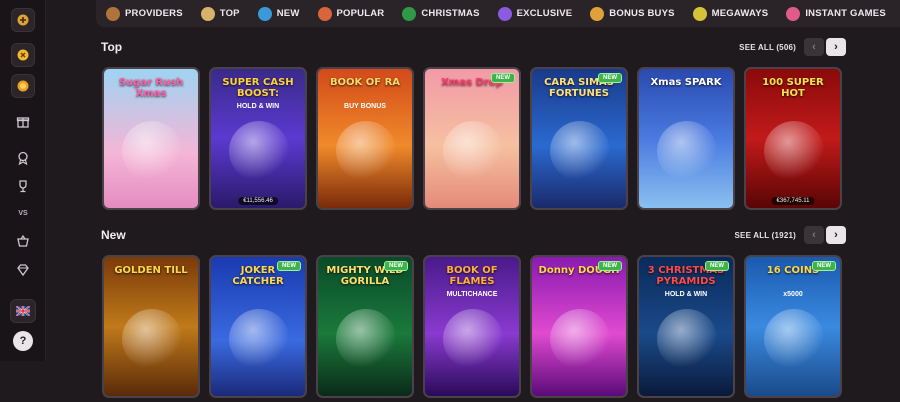  Describe the element at coordinates (544, 13) in the screenshot. I see `nav-item-label: EXCLUSIVE` at that location.